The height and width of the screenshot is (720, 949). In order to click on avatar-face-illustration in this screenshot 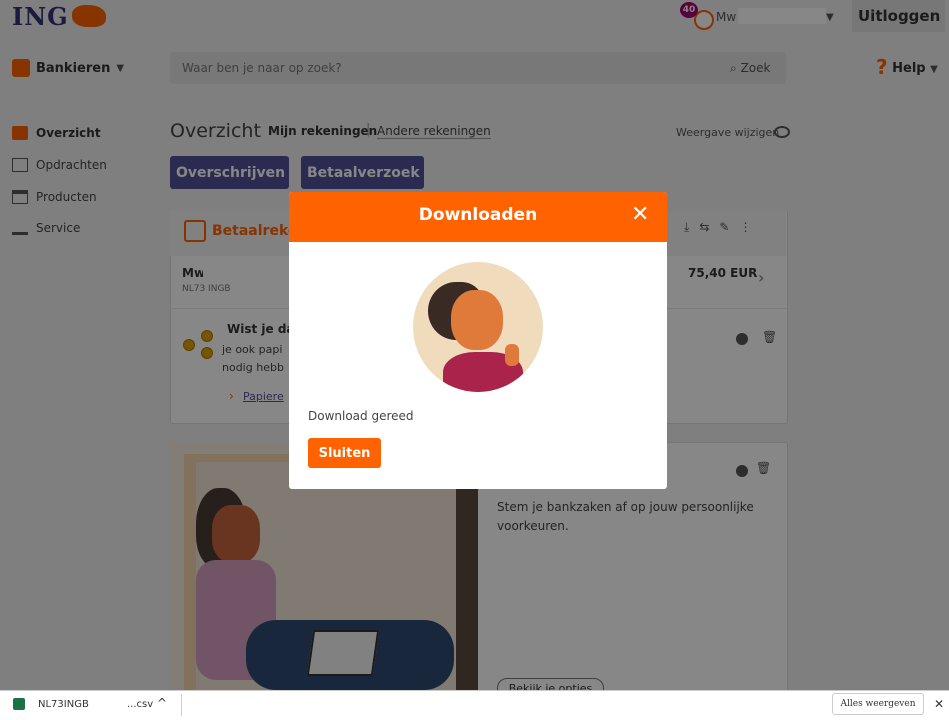, I will do `click(477, 320)`.